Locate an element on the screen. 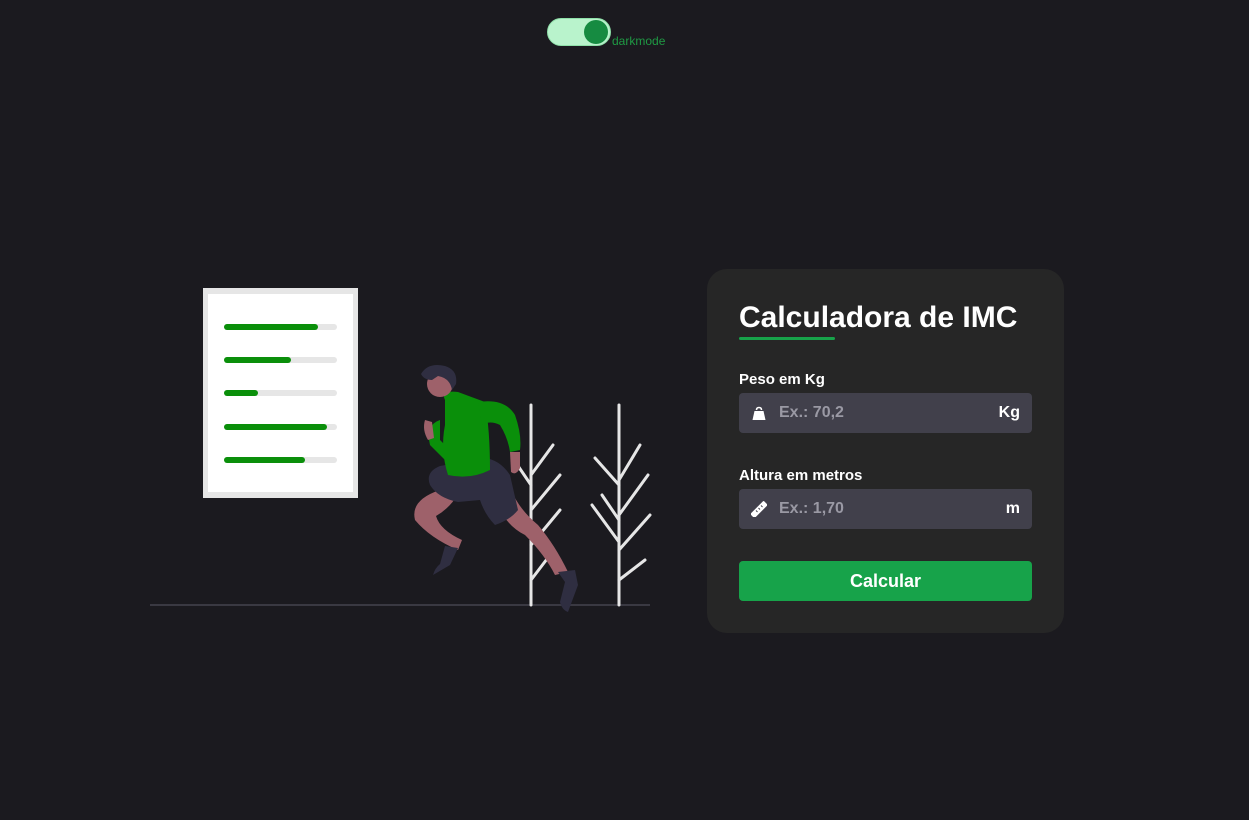 Image resolution: width=1249 pixels, height=820 pixels. title-underline is located at coordinates (787, 338).